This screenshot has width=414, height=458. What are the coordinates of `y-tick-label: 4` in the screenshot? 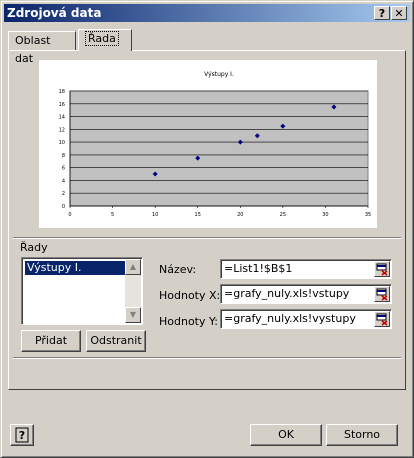 It's located at (63, 181).